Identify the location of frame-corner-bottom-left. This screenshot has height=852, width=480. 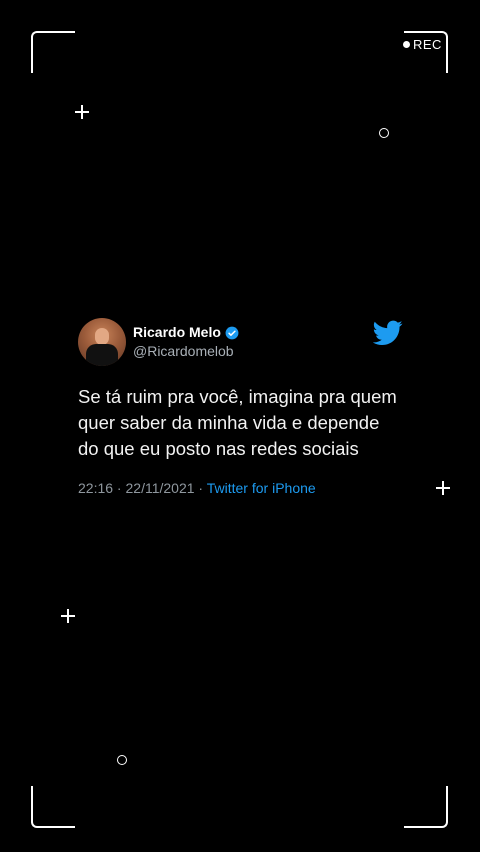
(53, 807).